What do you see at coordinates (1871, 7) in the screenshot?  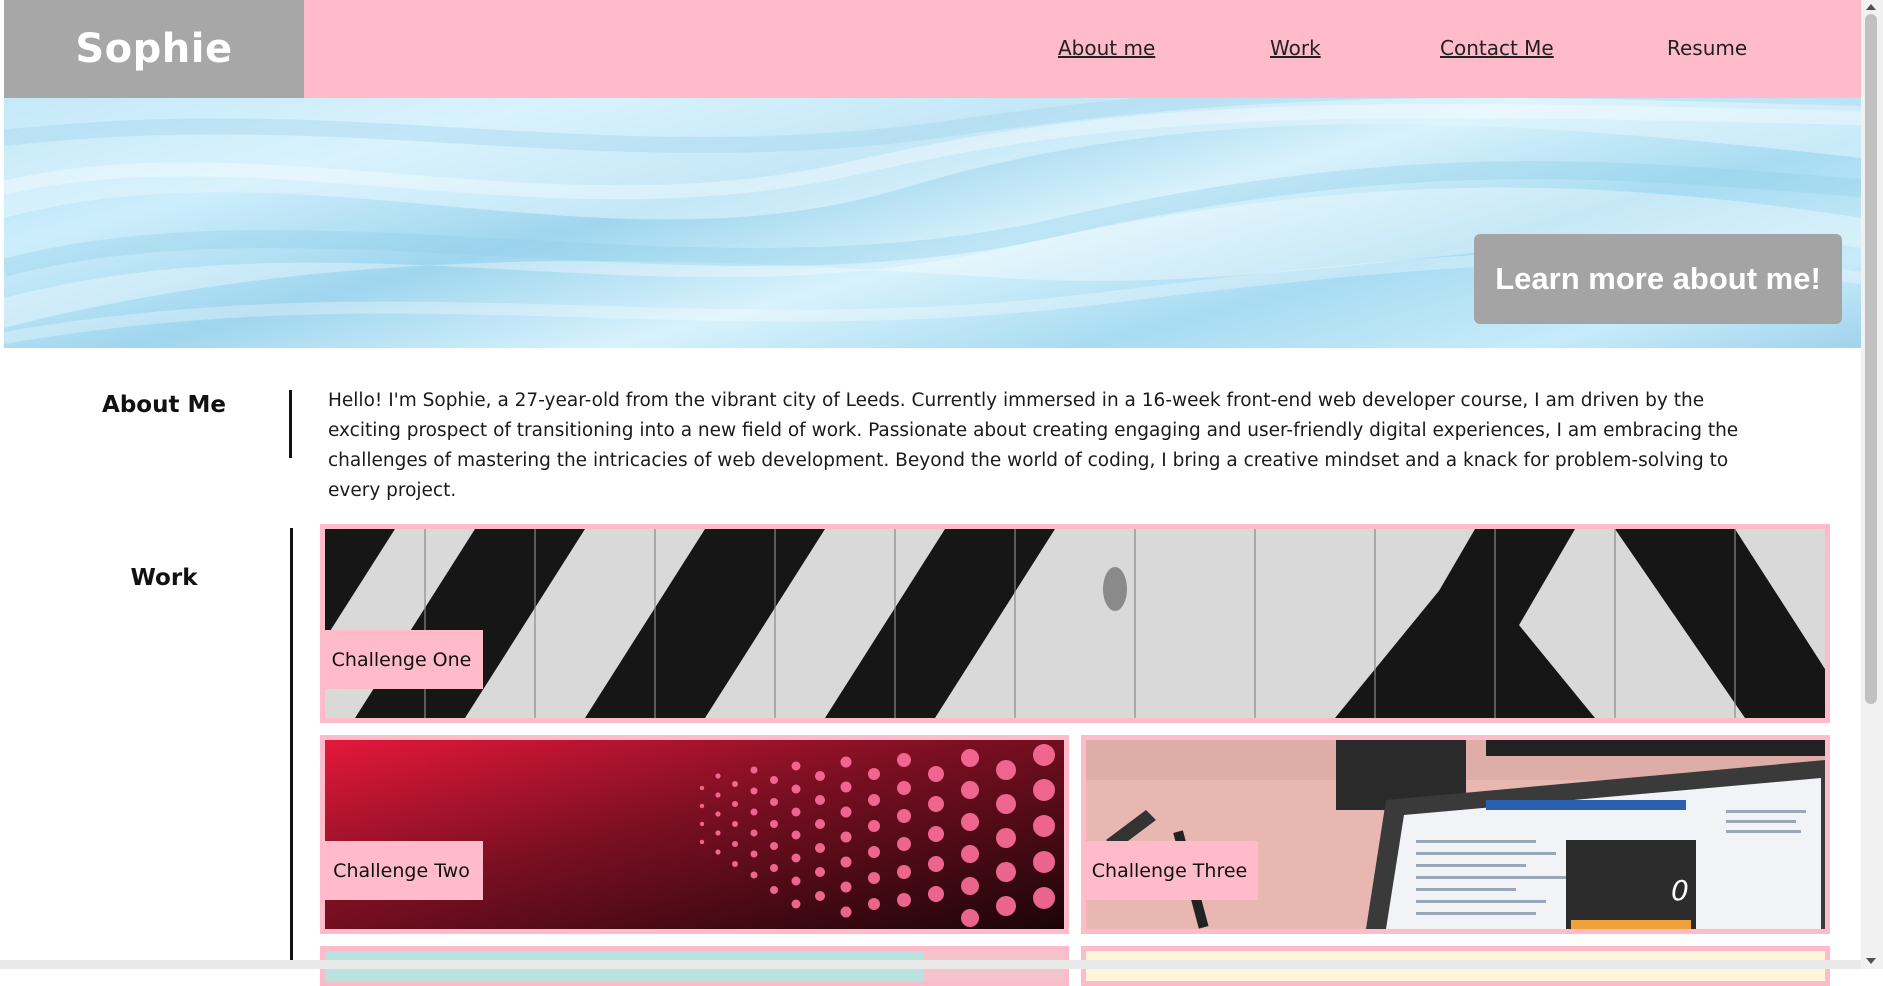 I see `scroll-up-arrow-icon` at bounding box center [1871, 7].